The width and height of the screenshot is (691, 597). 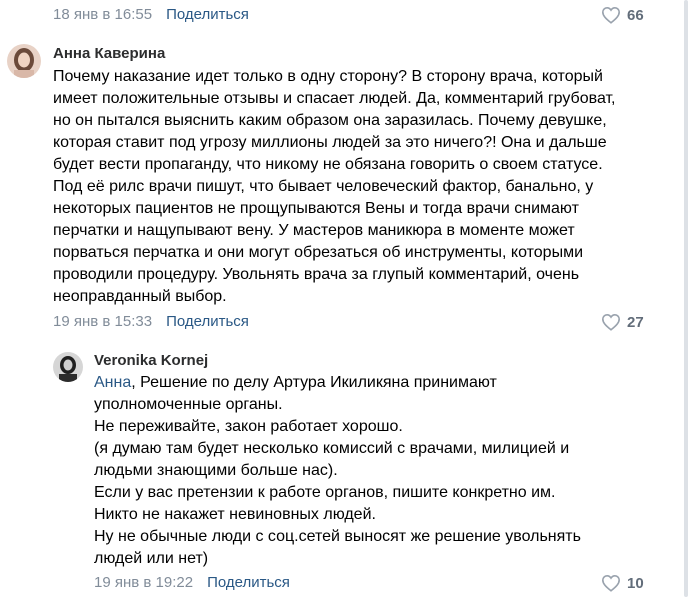 I want to click on comment-line: неоправданный выбор., so click(x=140, y=296).